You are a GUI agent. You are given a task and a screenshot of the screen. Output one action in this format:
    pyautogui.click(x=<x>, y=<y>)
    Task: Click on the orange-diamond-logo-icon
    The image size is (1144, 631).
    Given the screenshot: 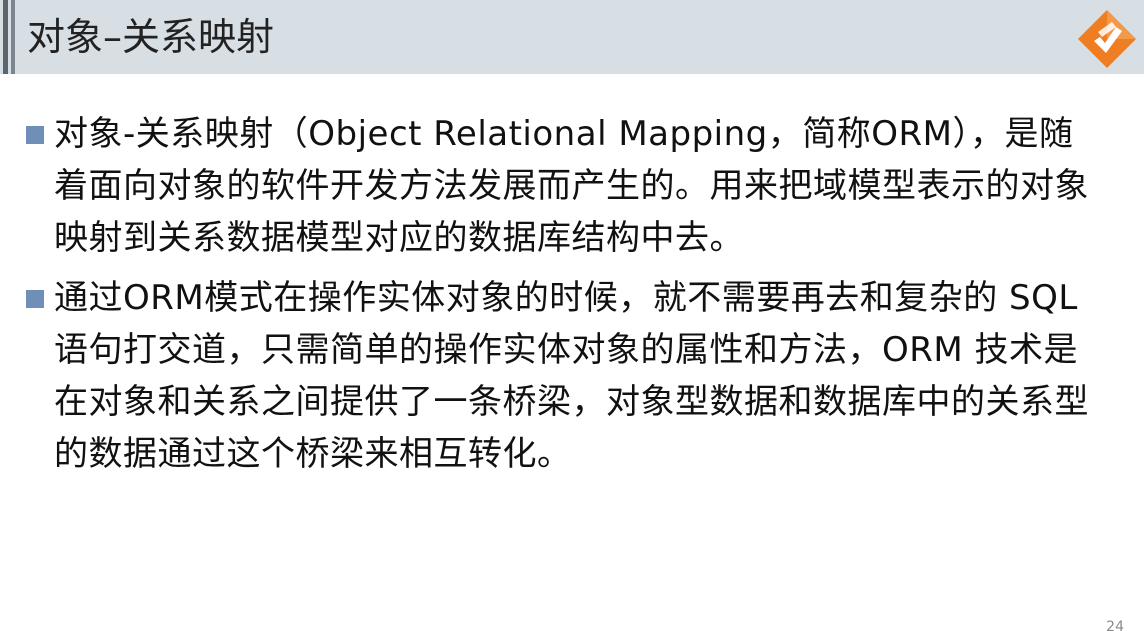 What is the action you would take?
    pyautogui.click(x=1107, y=39)
    